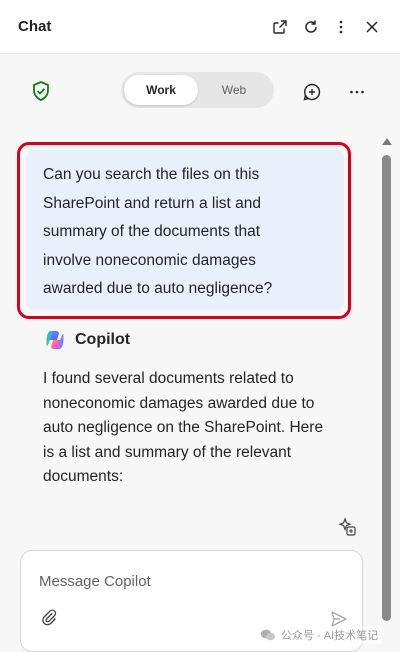 This screenshot has width=400, height=652. I want to click on protection-status, so click(41, 91).